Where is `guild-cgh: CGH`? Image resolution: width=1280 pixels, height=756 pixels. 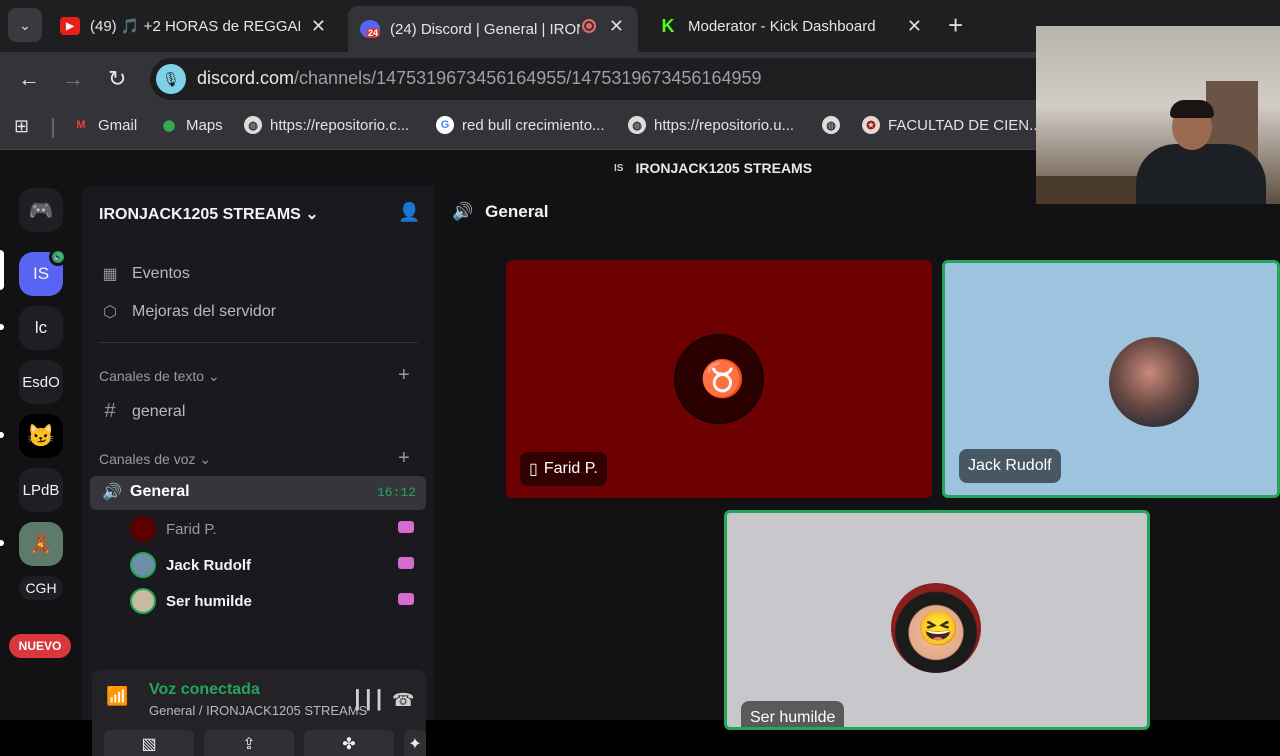
guild-cgh: CGH is located at coordinates (41, 588).